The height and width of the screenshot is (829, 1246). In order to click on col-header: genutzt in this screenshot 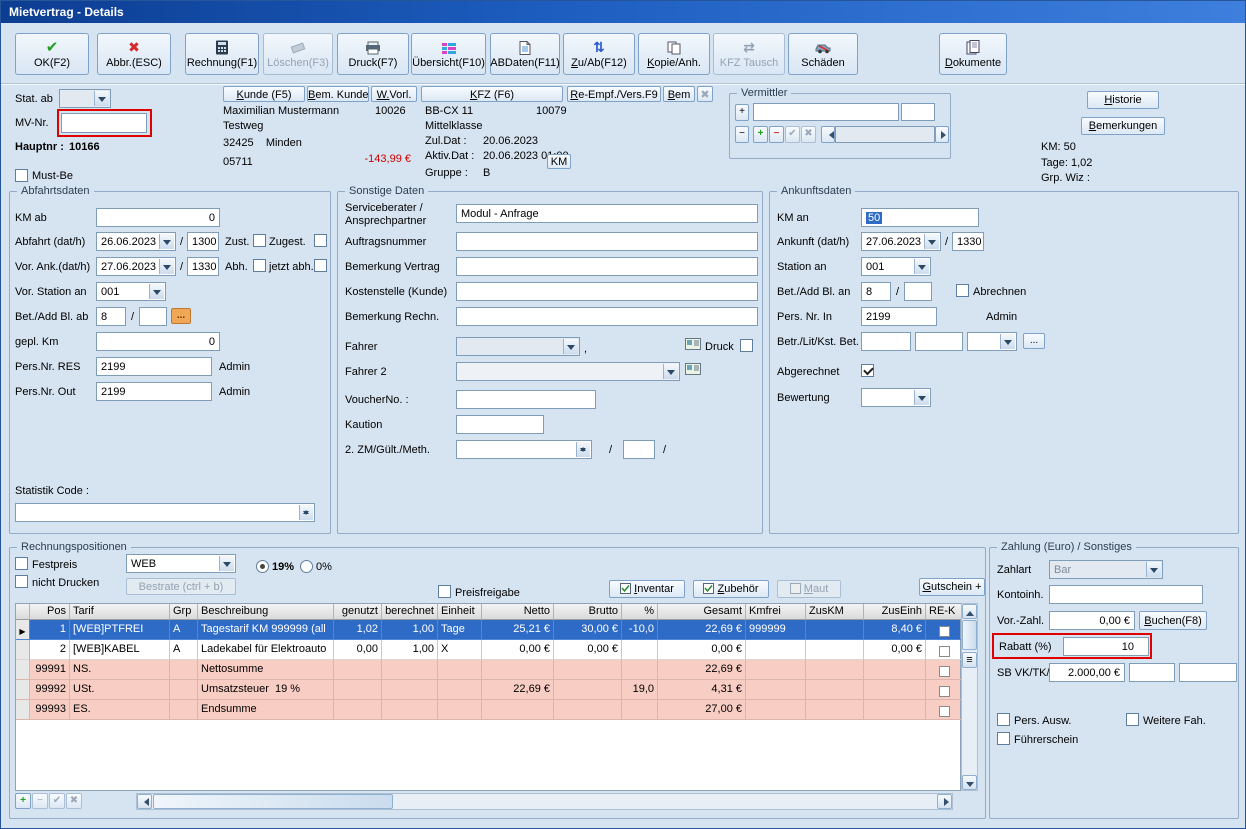, I will do `click(358, 612)`.